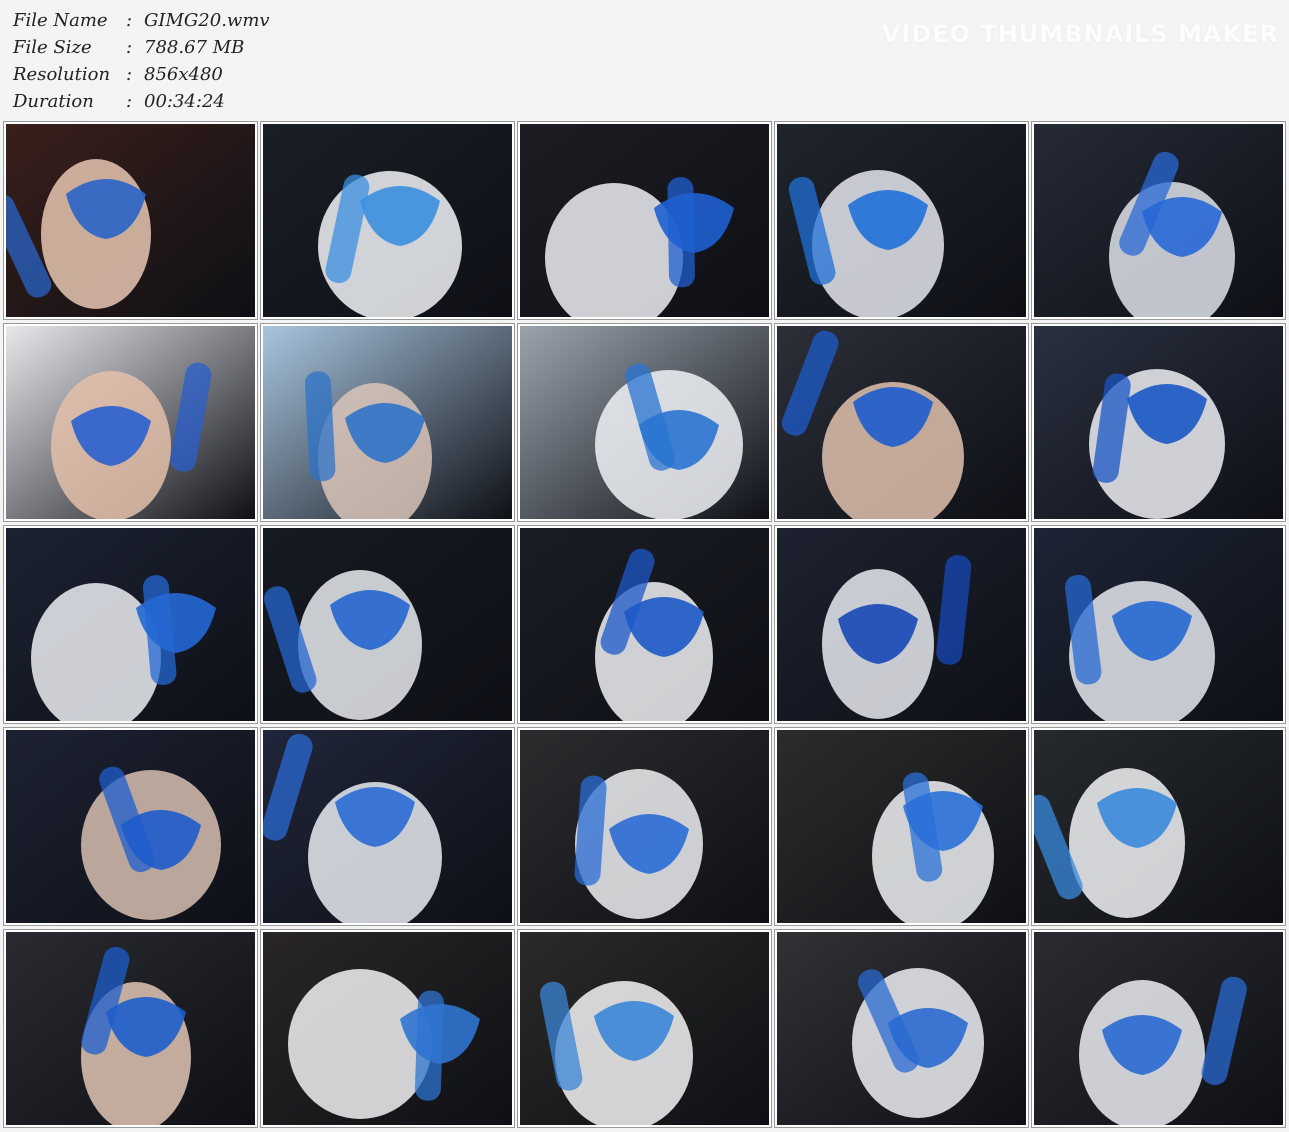 The height and width of the screenshot is (1132, 1289). What do you see at coordinates (194, 47) in the screenshot?
I see `info-value: 788.67 MB` at bounding box center [194, 47].